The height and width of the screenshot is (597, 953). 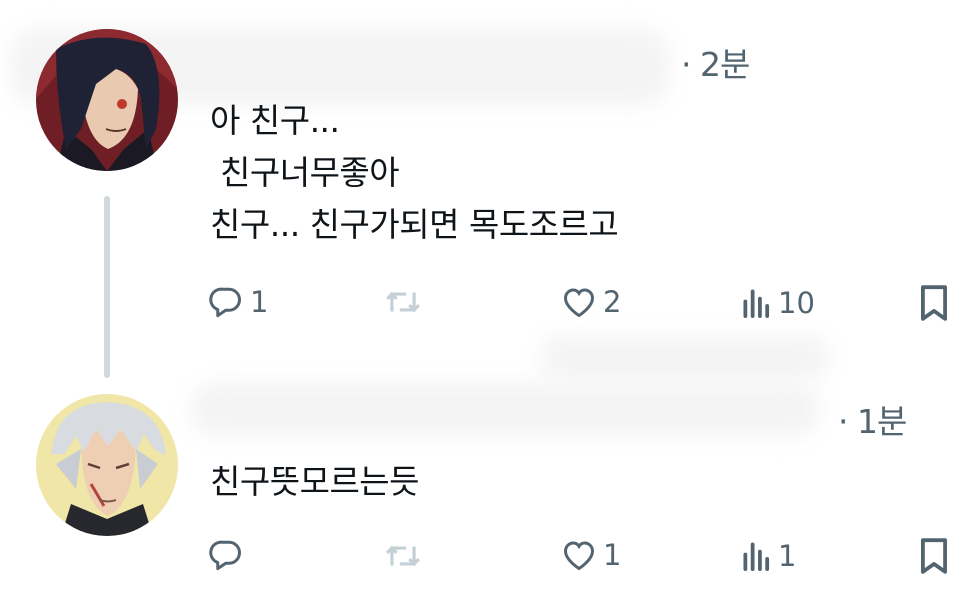 I want to click on views-count: 10, so click(x=796, y=303).